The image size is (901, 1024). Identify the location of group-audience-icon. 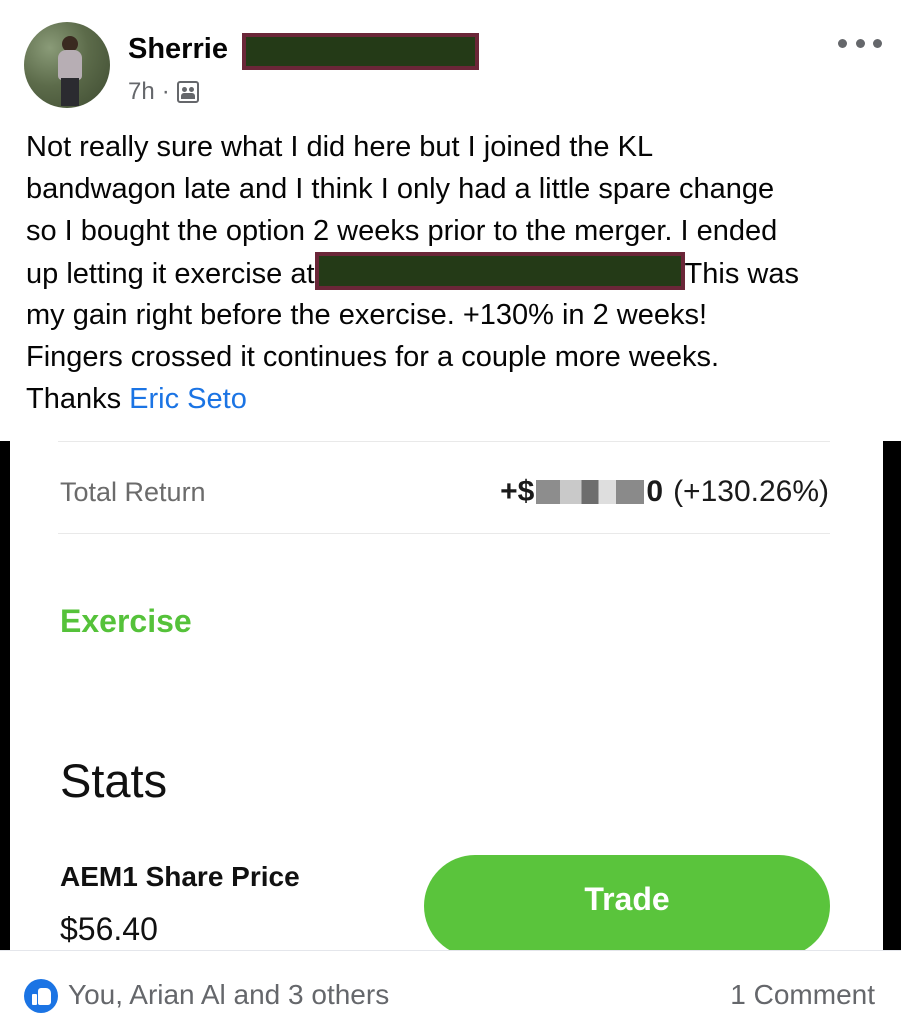
(187, 92).